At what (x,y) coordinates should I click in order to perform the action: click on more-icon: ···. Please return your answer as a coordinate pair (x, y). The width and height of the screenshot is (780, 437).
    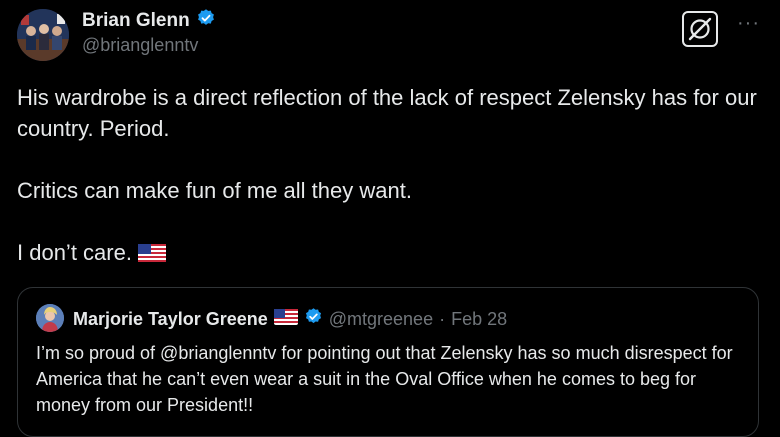
    Looking at the image, I should click on (748, 23).